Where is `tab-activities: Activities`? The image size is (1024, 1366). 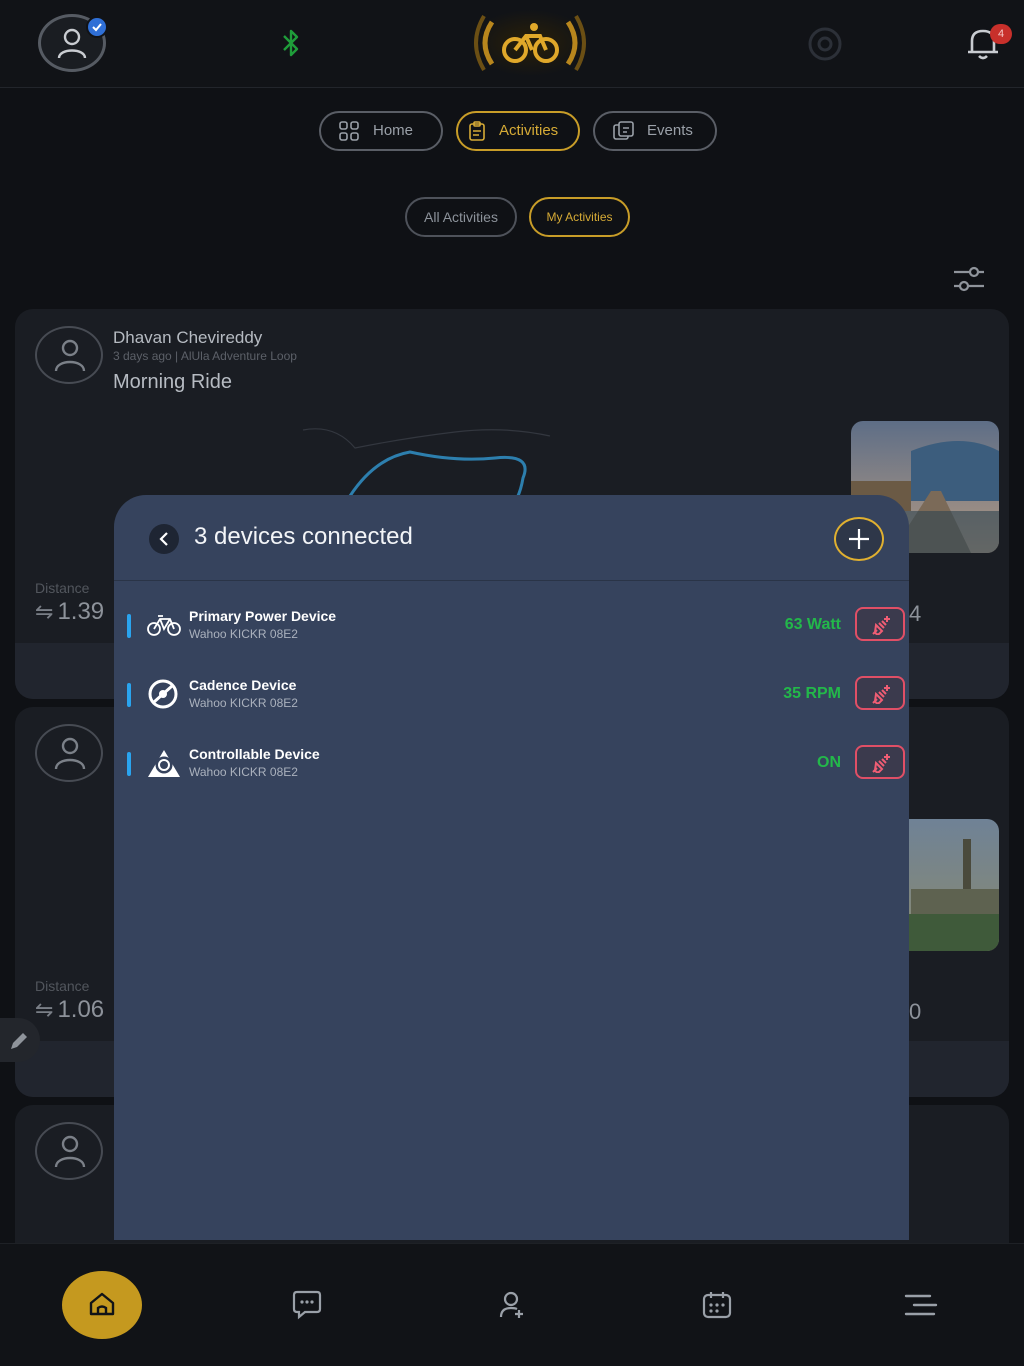 tab-activities: Activities is located at coordinates (518, 131).